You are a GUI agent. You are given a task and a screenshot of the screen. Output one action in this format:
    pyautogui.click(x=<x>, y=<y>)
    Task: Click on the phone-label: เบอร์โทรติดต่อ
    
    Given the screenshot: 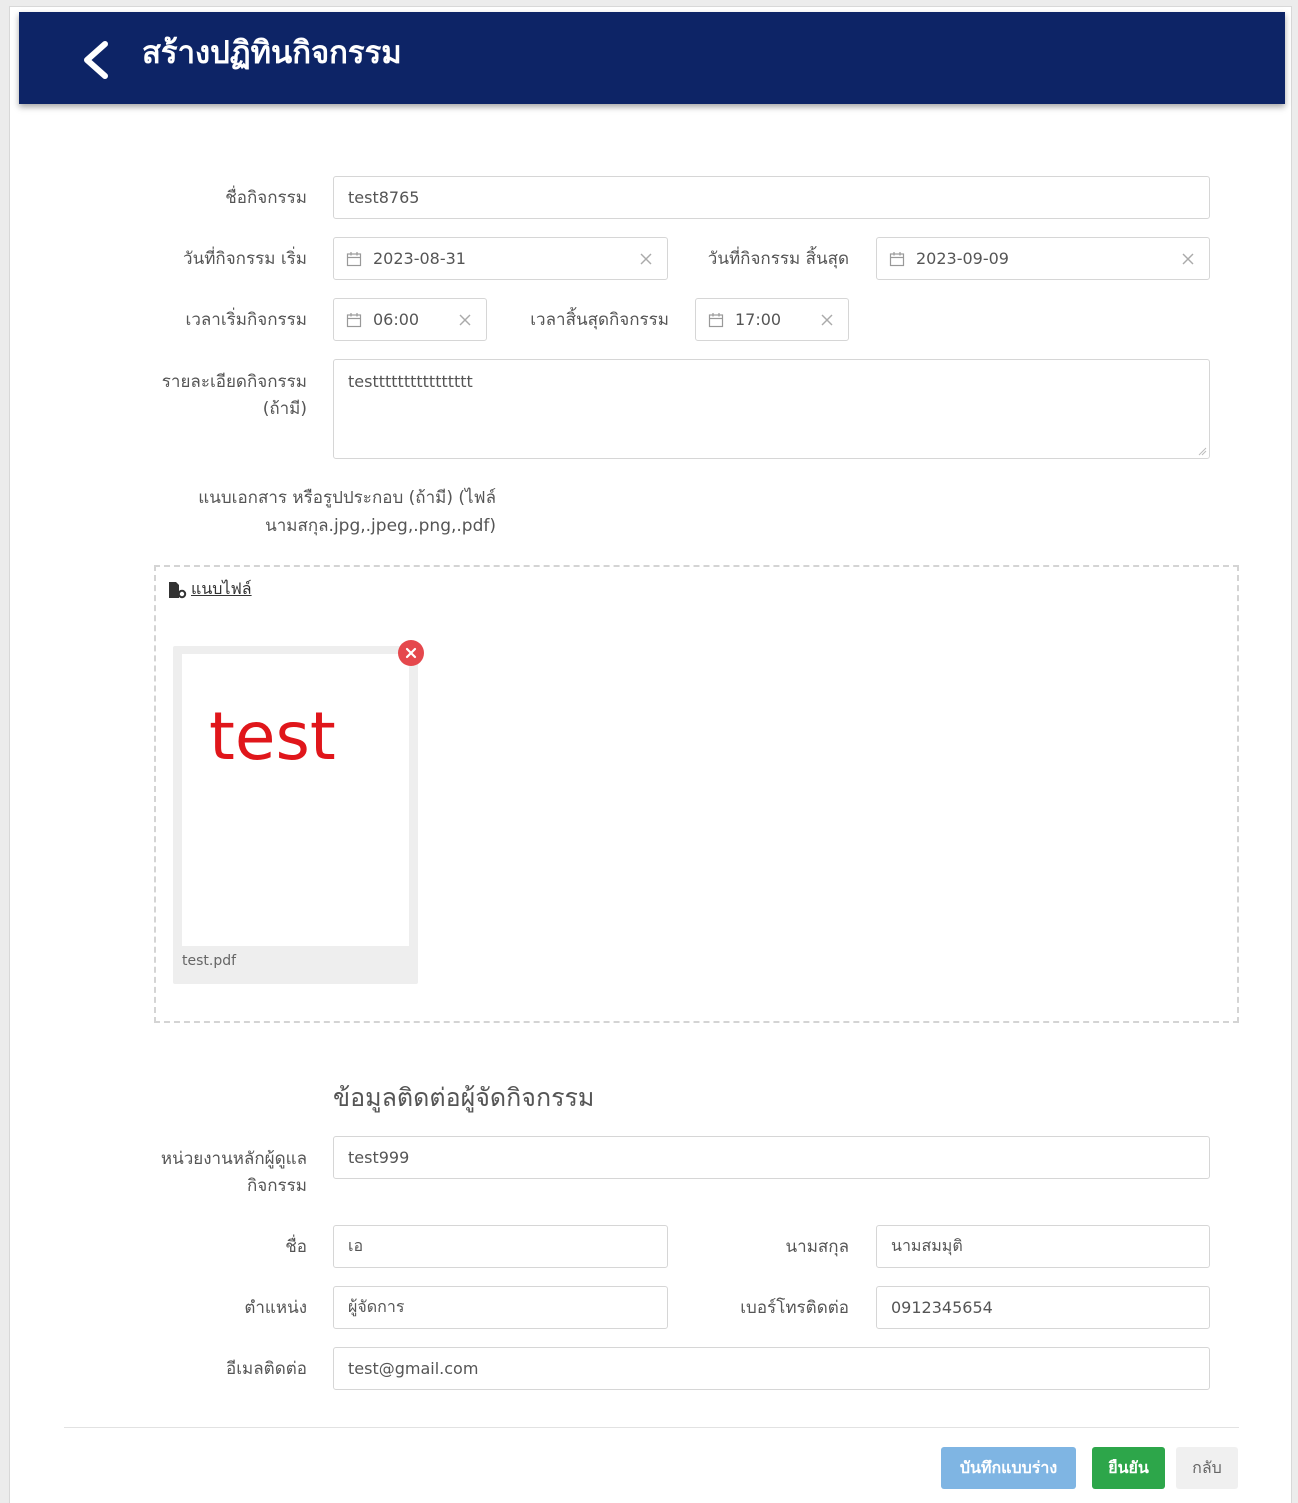 What is the action you would take?
    pyautogui.click(x=794, y=1308)
    